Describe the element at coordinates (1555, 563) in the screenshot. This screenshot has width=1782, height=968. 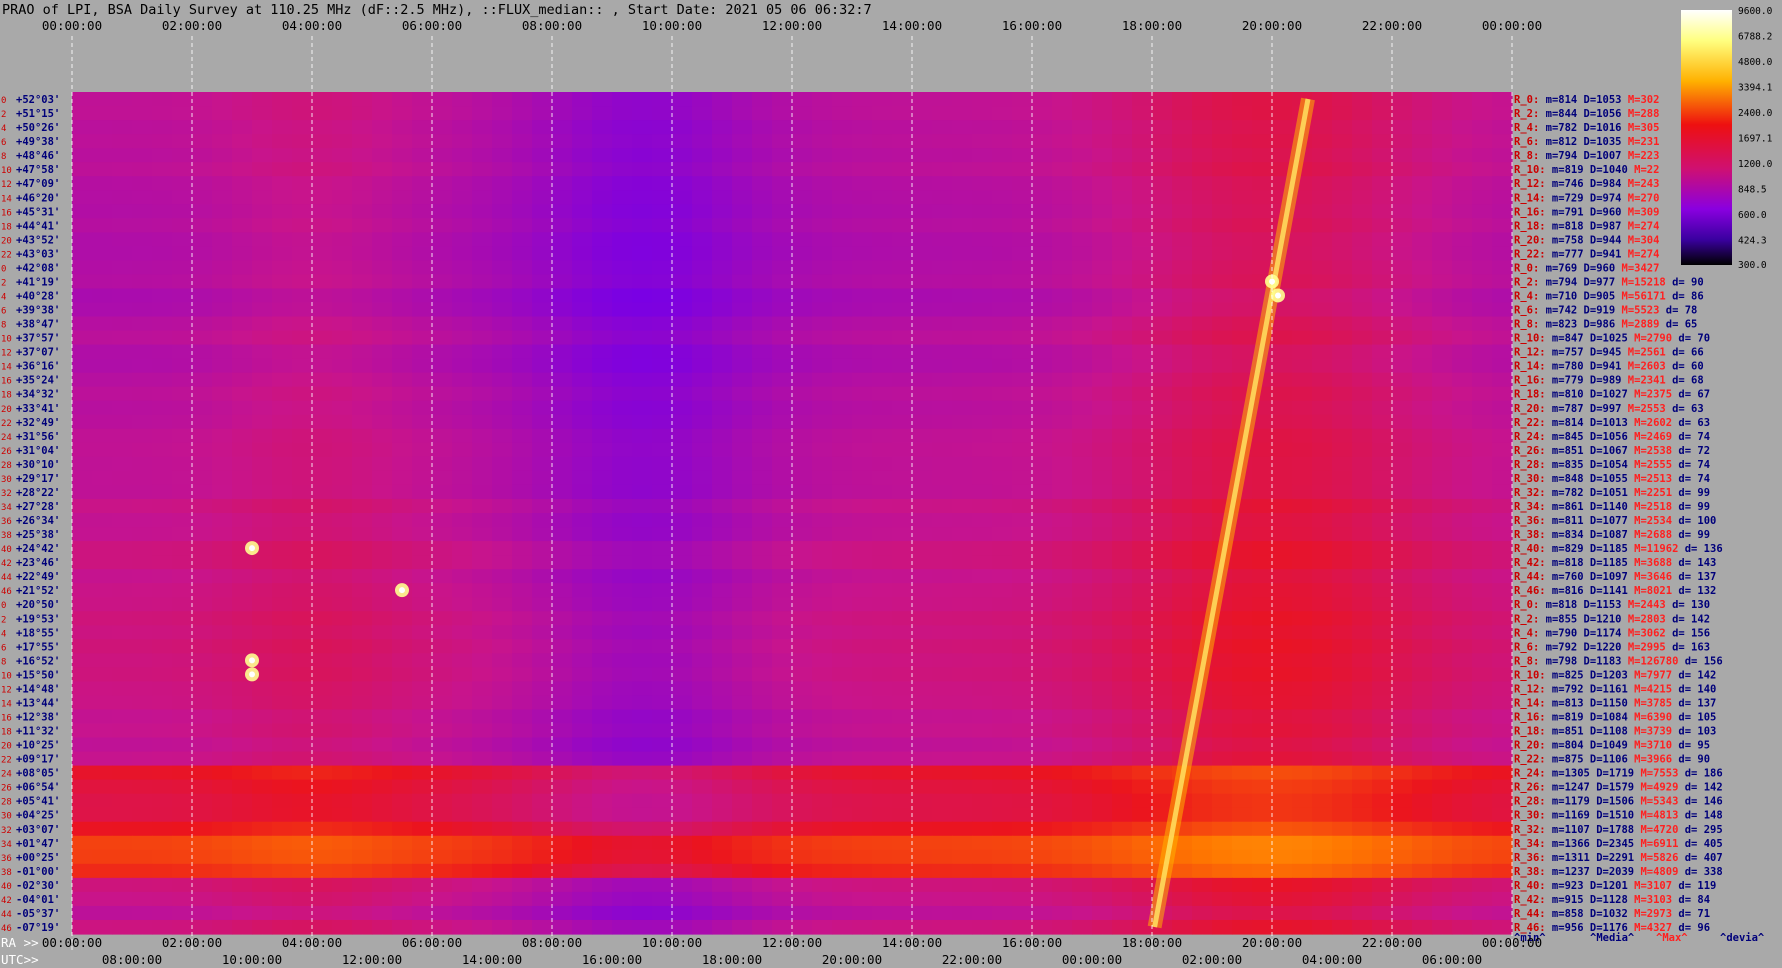
I see `row-stat-key: m=` at that location.